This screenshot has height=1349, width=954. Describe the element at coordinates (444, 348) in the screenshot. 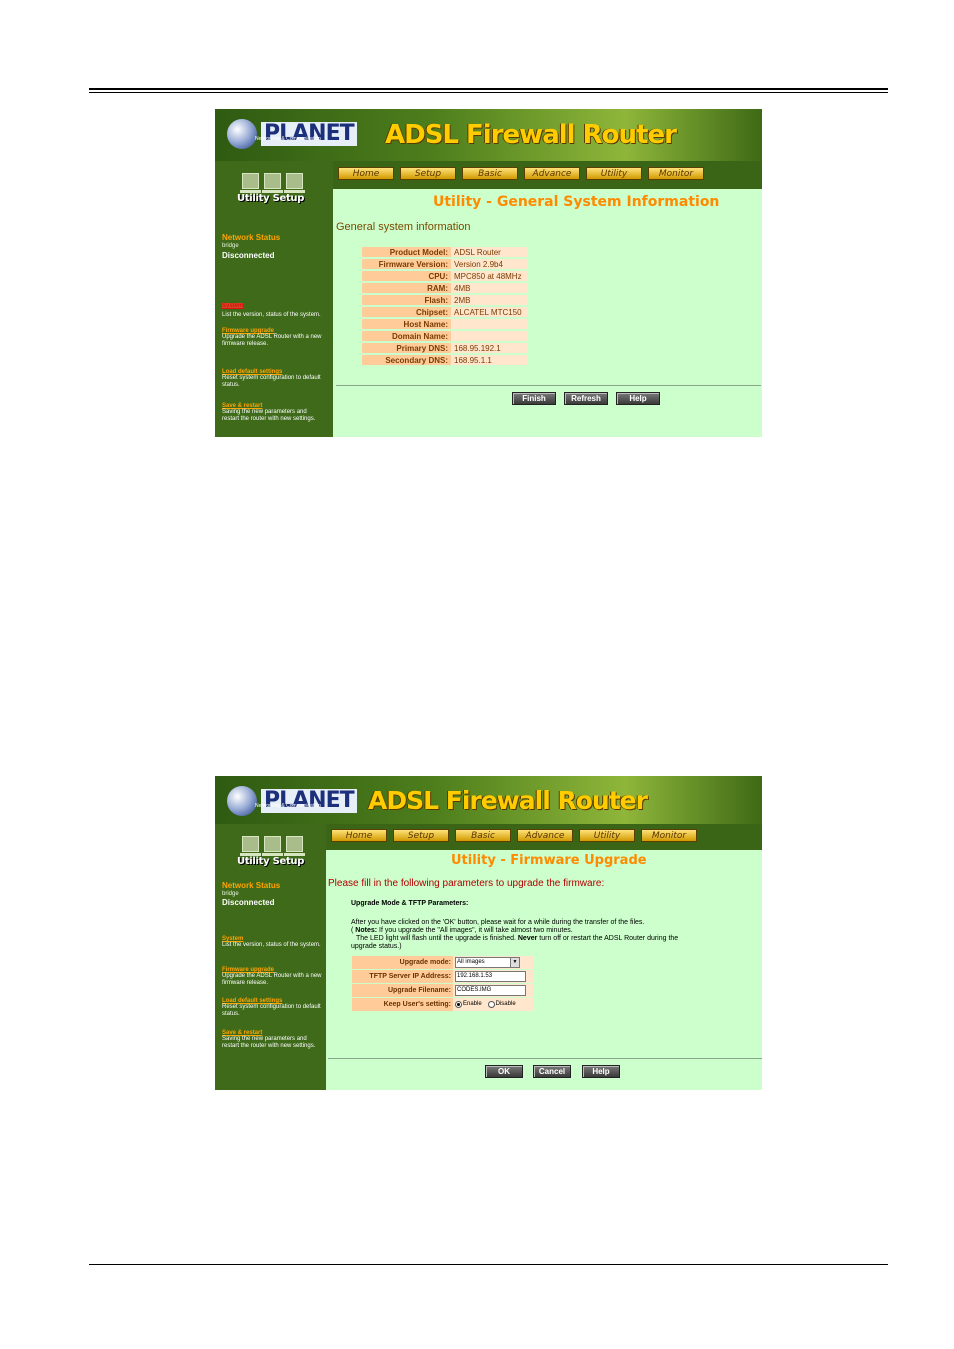

I see `table-row: Primary DNS: 168.95.192.1` at that location.